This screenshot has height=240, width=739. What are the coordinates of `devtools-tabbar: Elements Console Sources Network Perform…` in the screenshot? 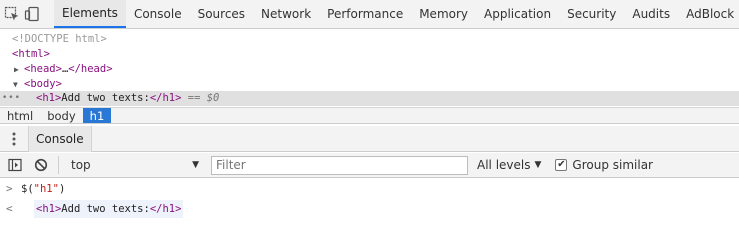 It's located at (369, 14).